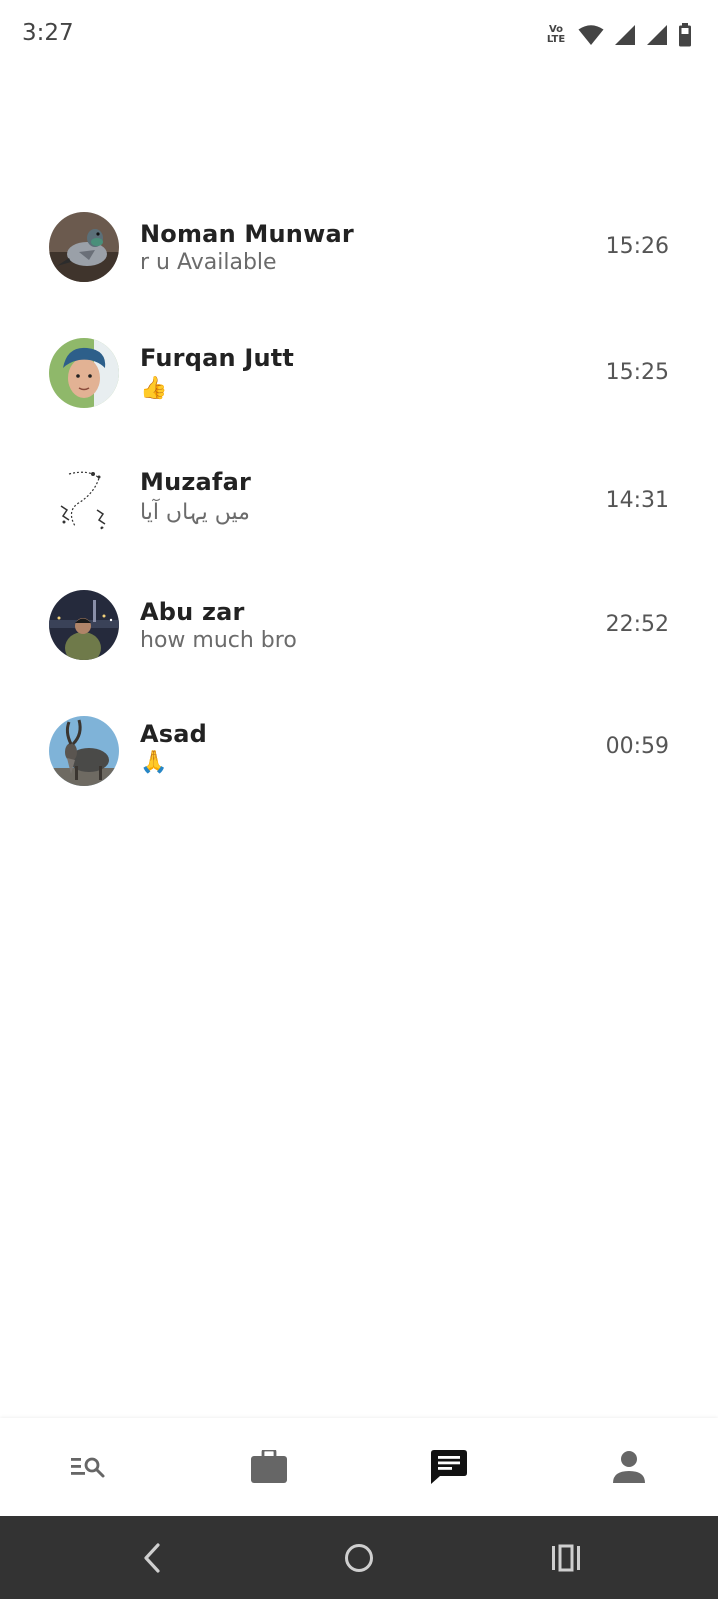 The image size is (718, 1599). I want to click on home-icon, so click(359, 1557).